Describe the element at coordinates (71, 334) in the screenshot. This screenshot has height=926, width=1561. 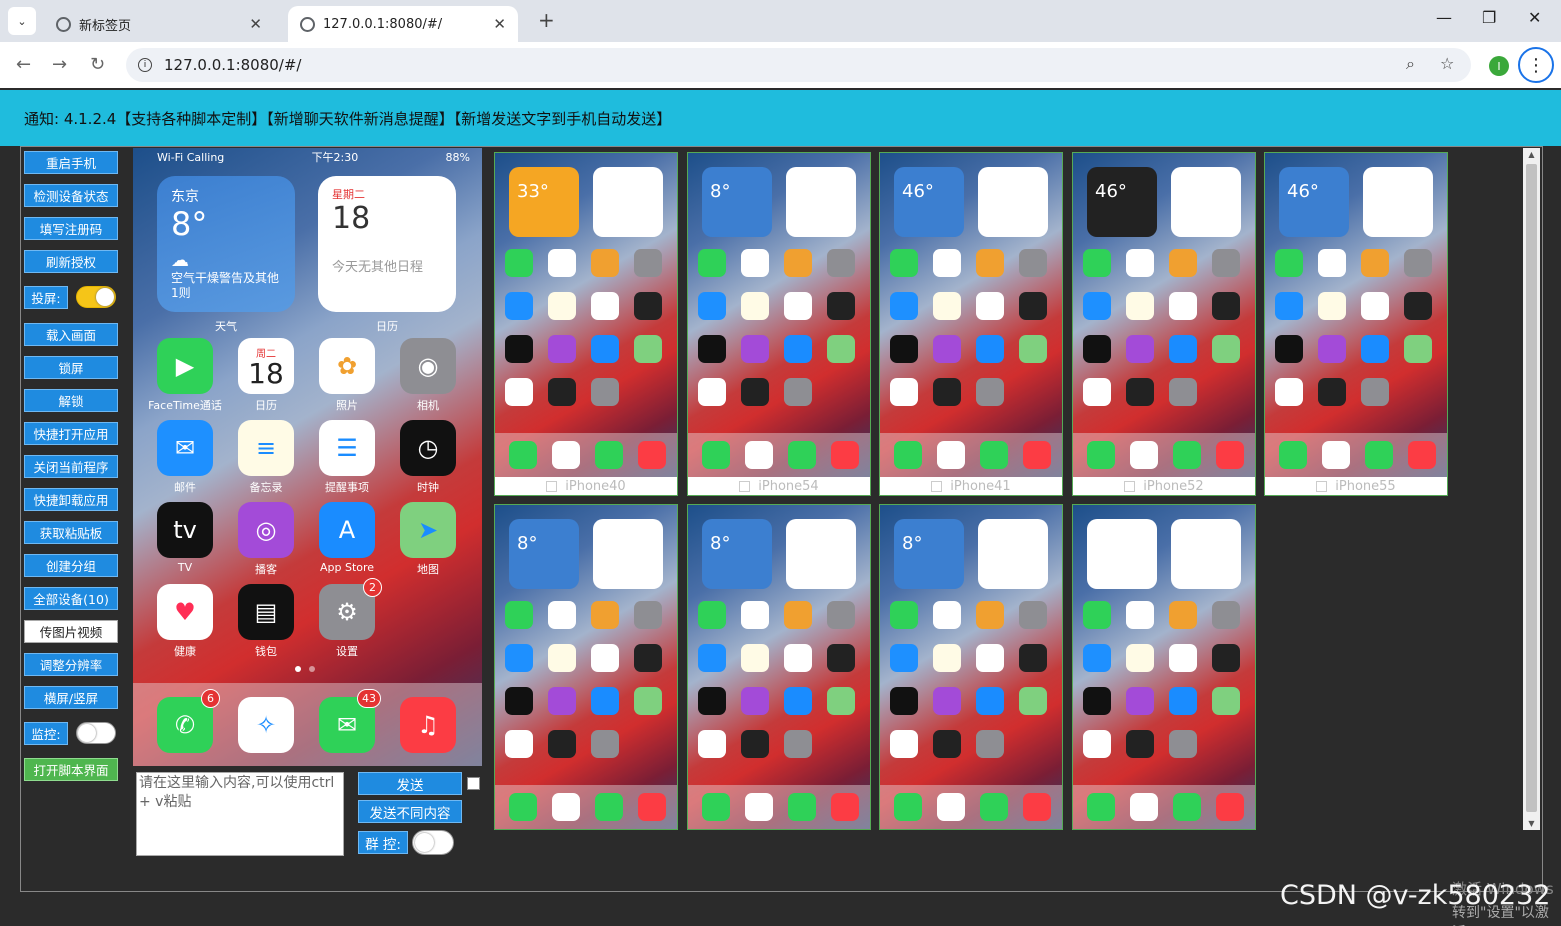
I see `load-screen-button: 载入画面` at that location.